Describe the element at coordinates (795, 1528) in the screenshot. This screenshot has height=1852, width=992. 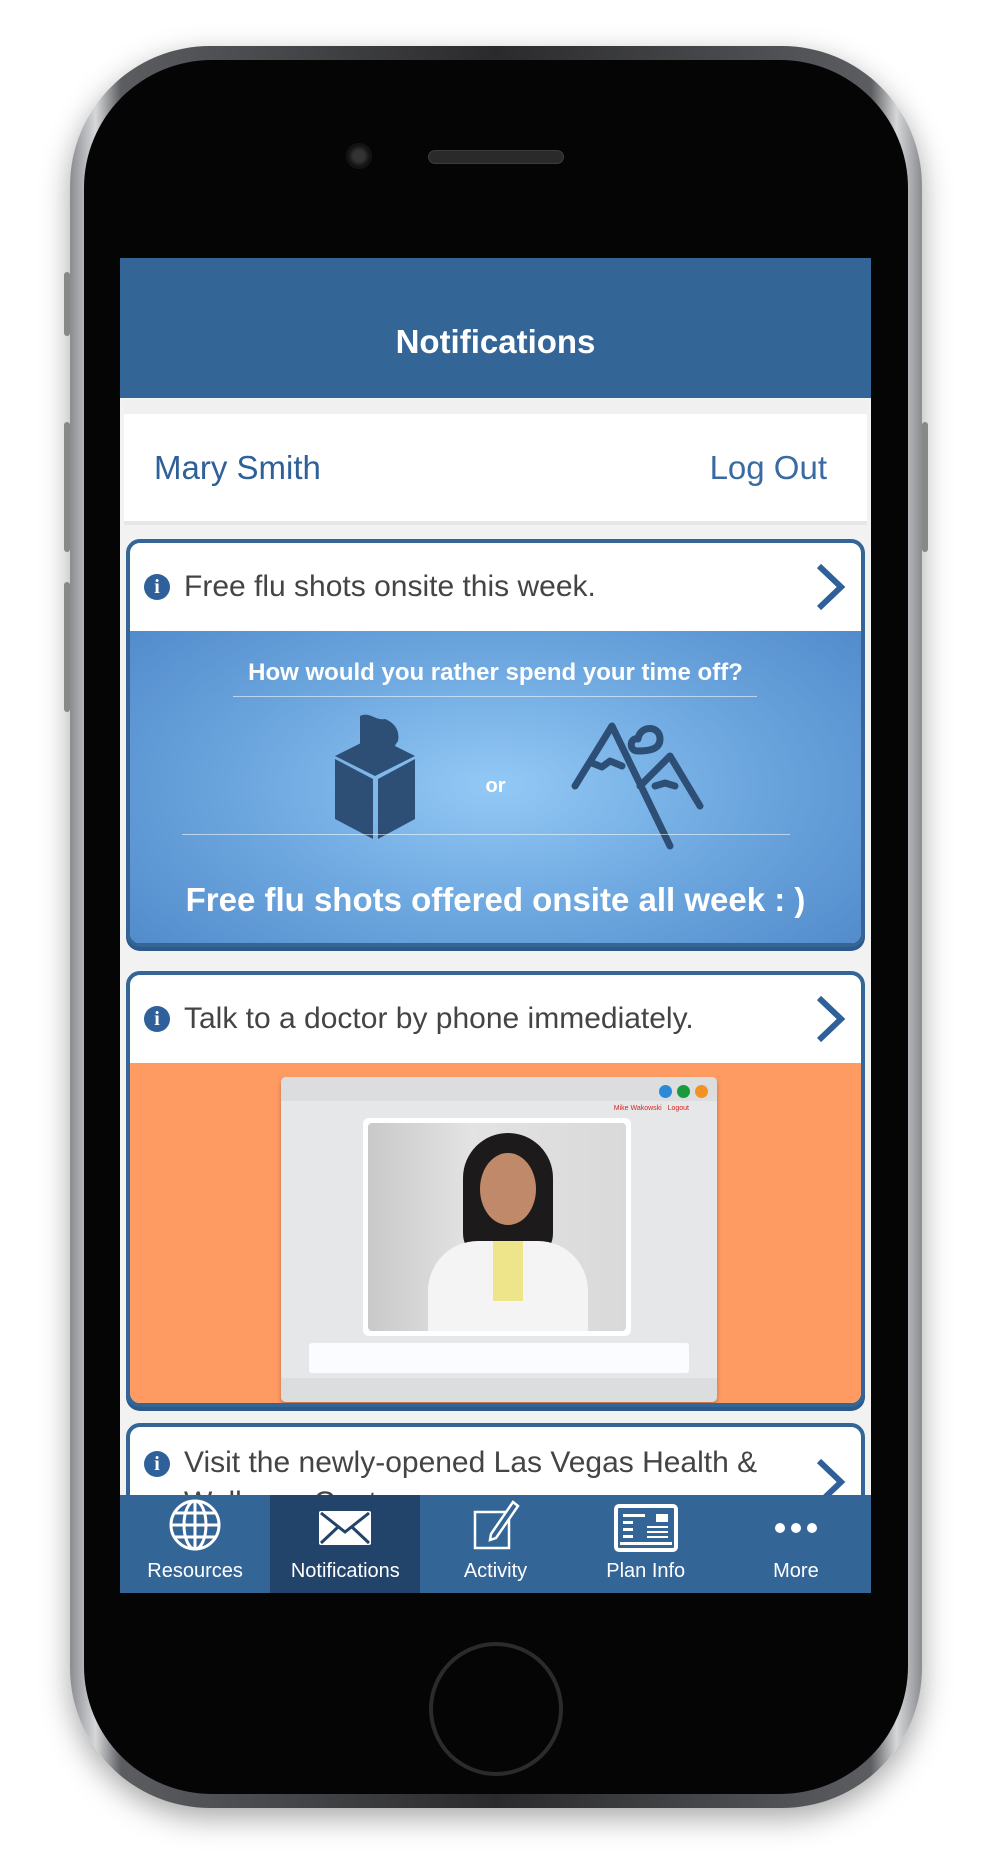
I see `more-icon` at that location.